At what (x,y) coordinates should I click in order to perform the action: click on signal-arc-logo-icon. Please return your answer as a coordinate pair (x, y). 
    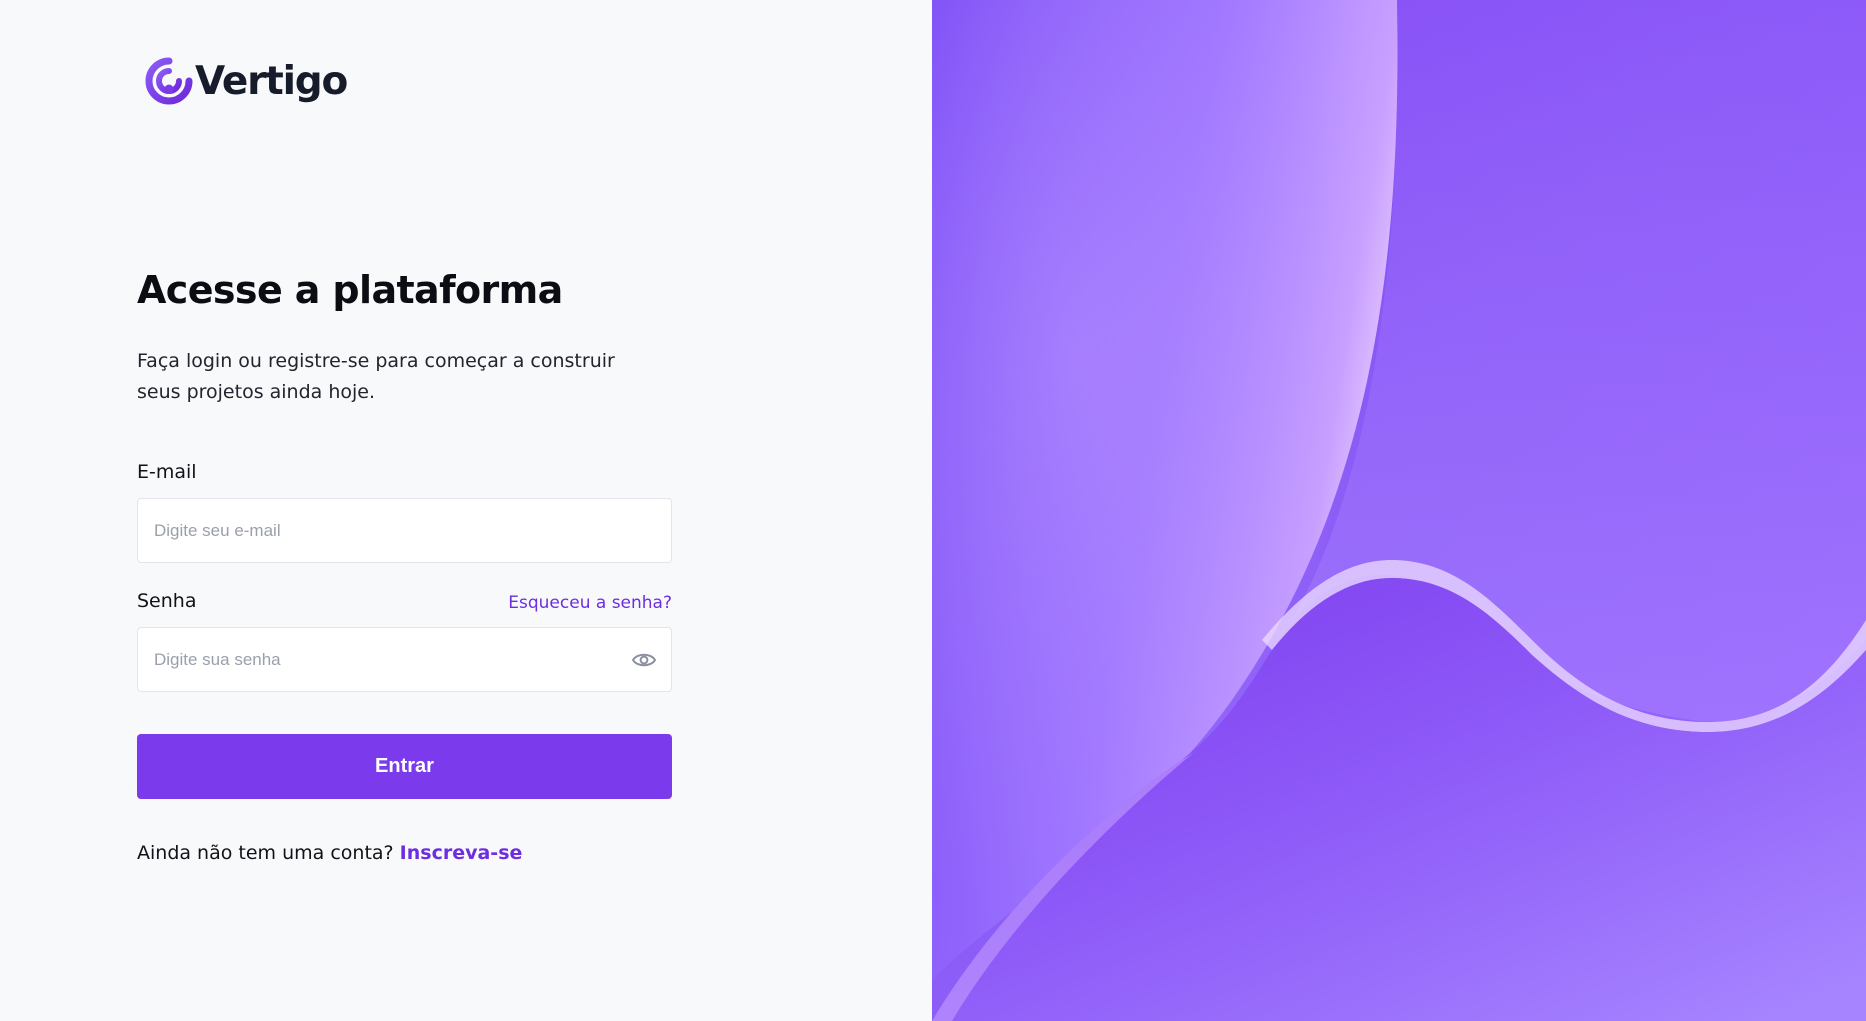
    Looking at the image, I should click on (169, 81).